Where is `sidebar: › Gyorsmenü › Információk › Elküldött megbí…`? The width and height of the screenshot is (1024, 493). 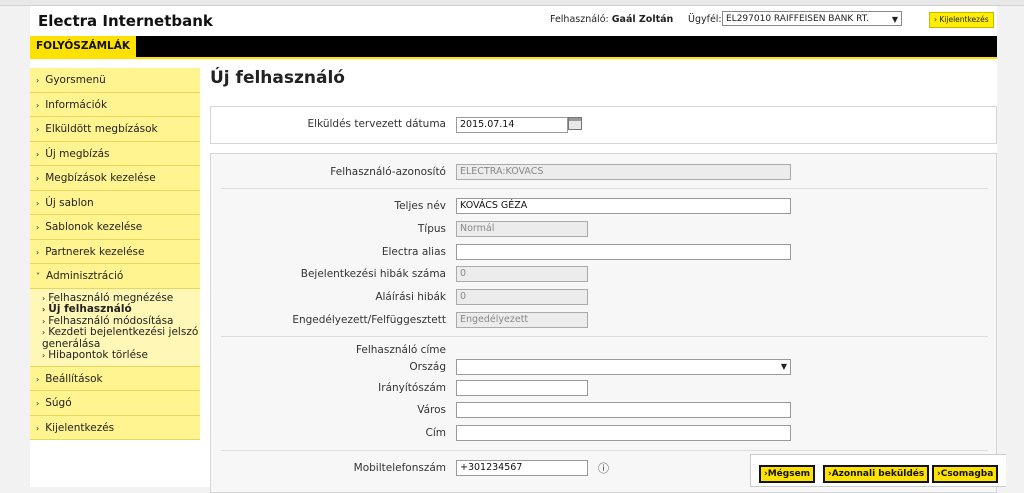
sidebar: › Gyorsmenü › Információk › Elküldött megbí… is located at coordinates (115, 254).